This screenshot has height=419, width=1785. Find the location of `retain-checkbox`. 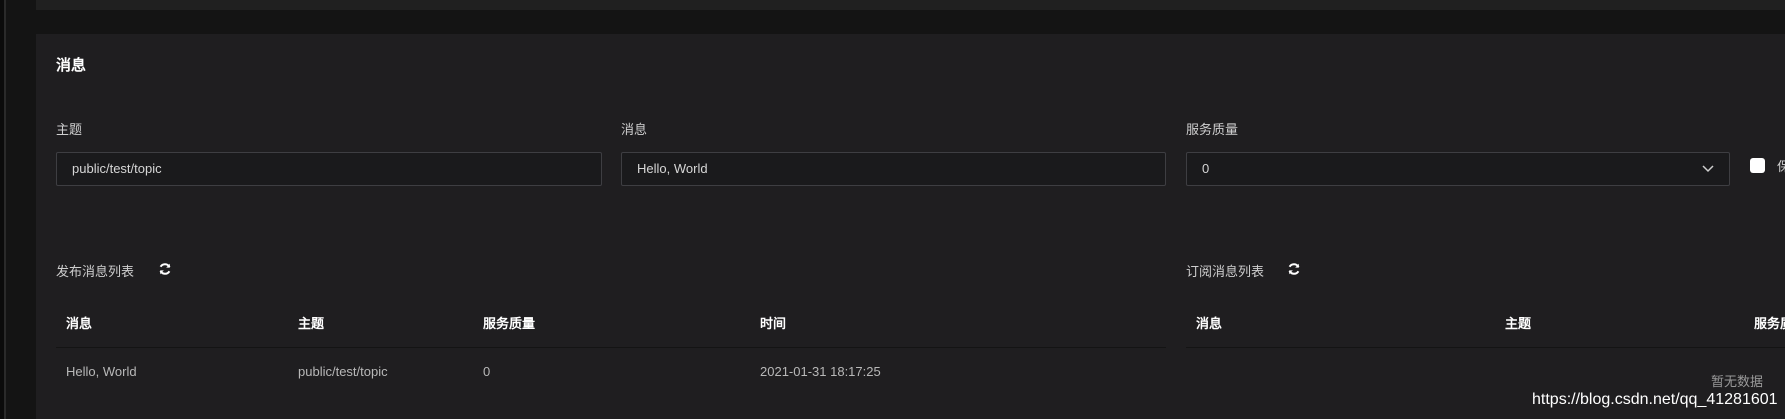

retain-checkbox is located at coordinates (1757, 165).